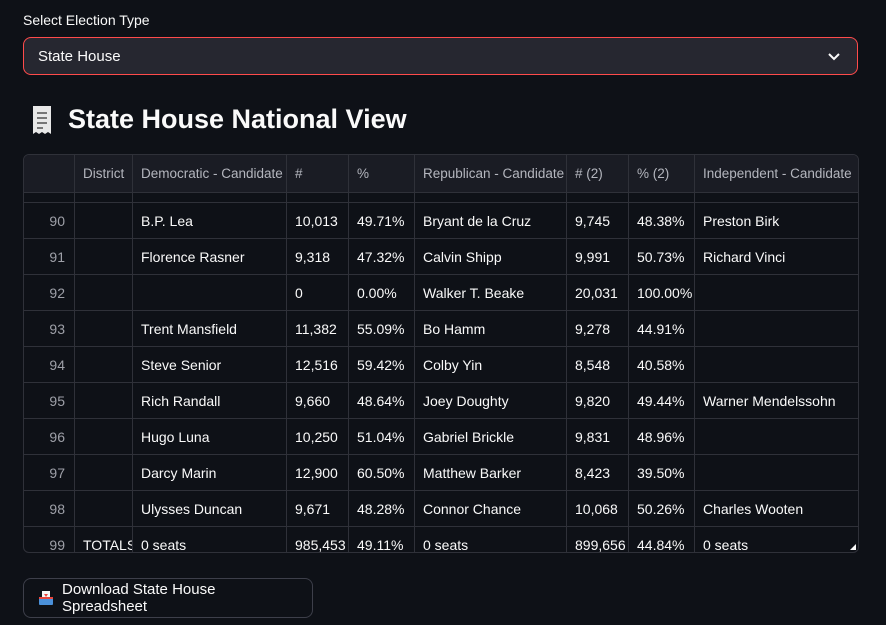  I want to click on table-cell: 985,453, so click(318, 539).